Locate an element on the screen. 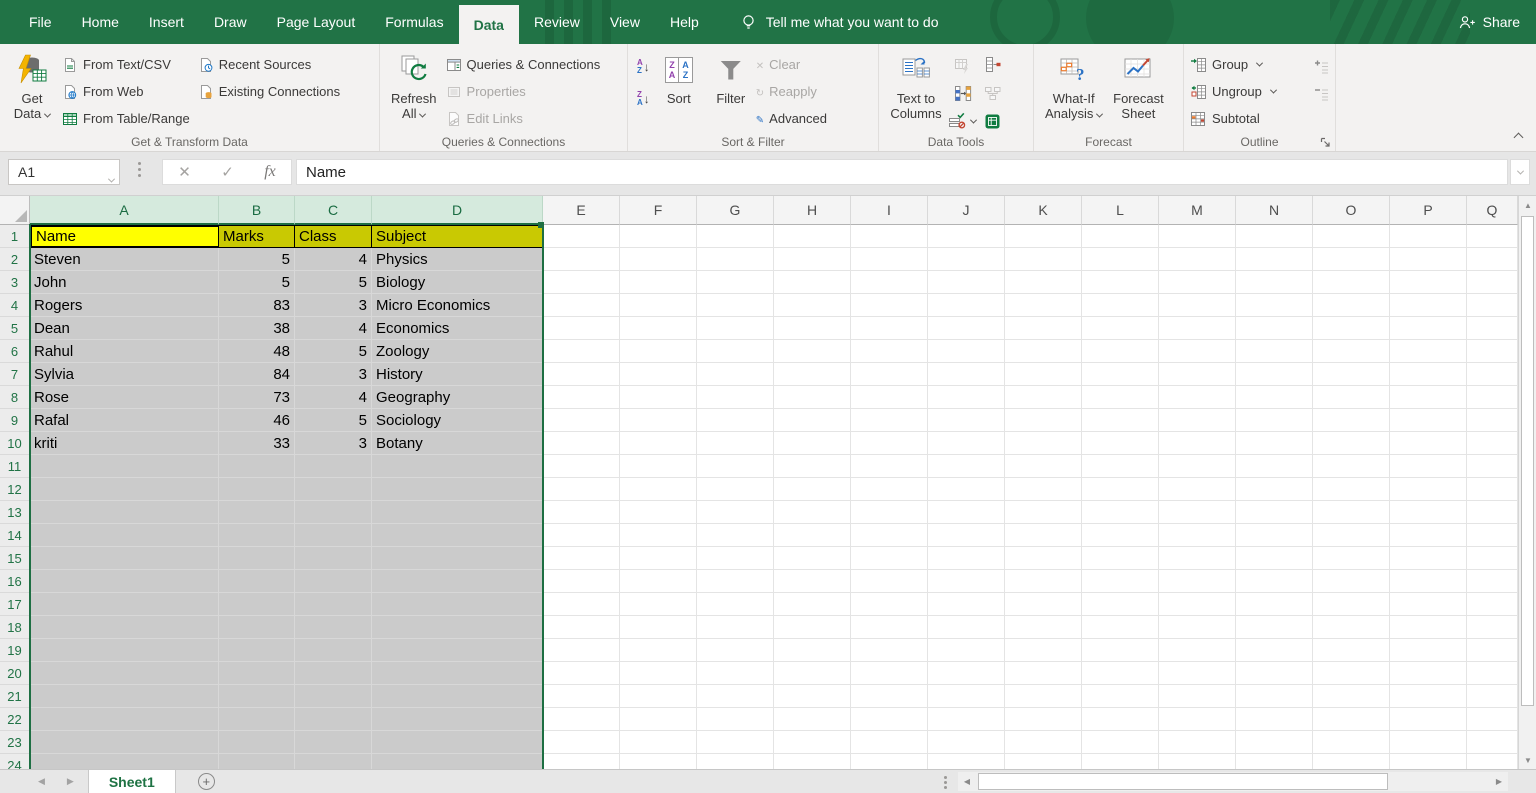  cell-H2 is located at coordinates (812, 259).